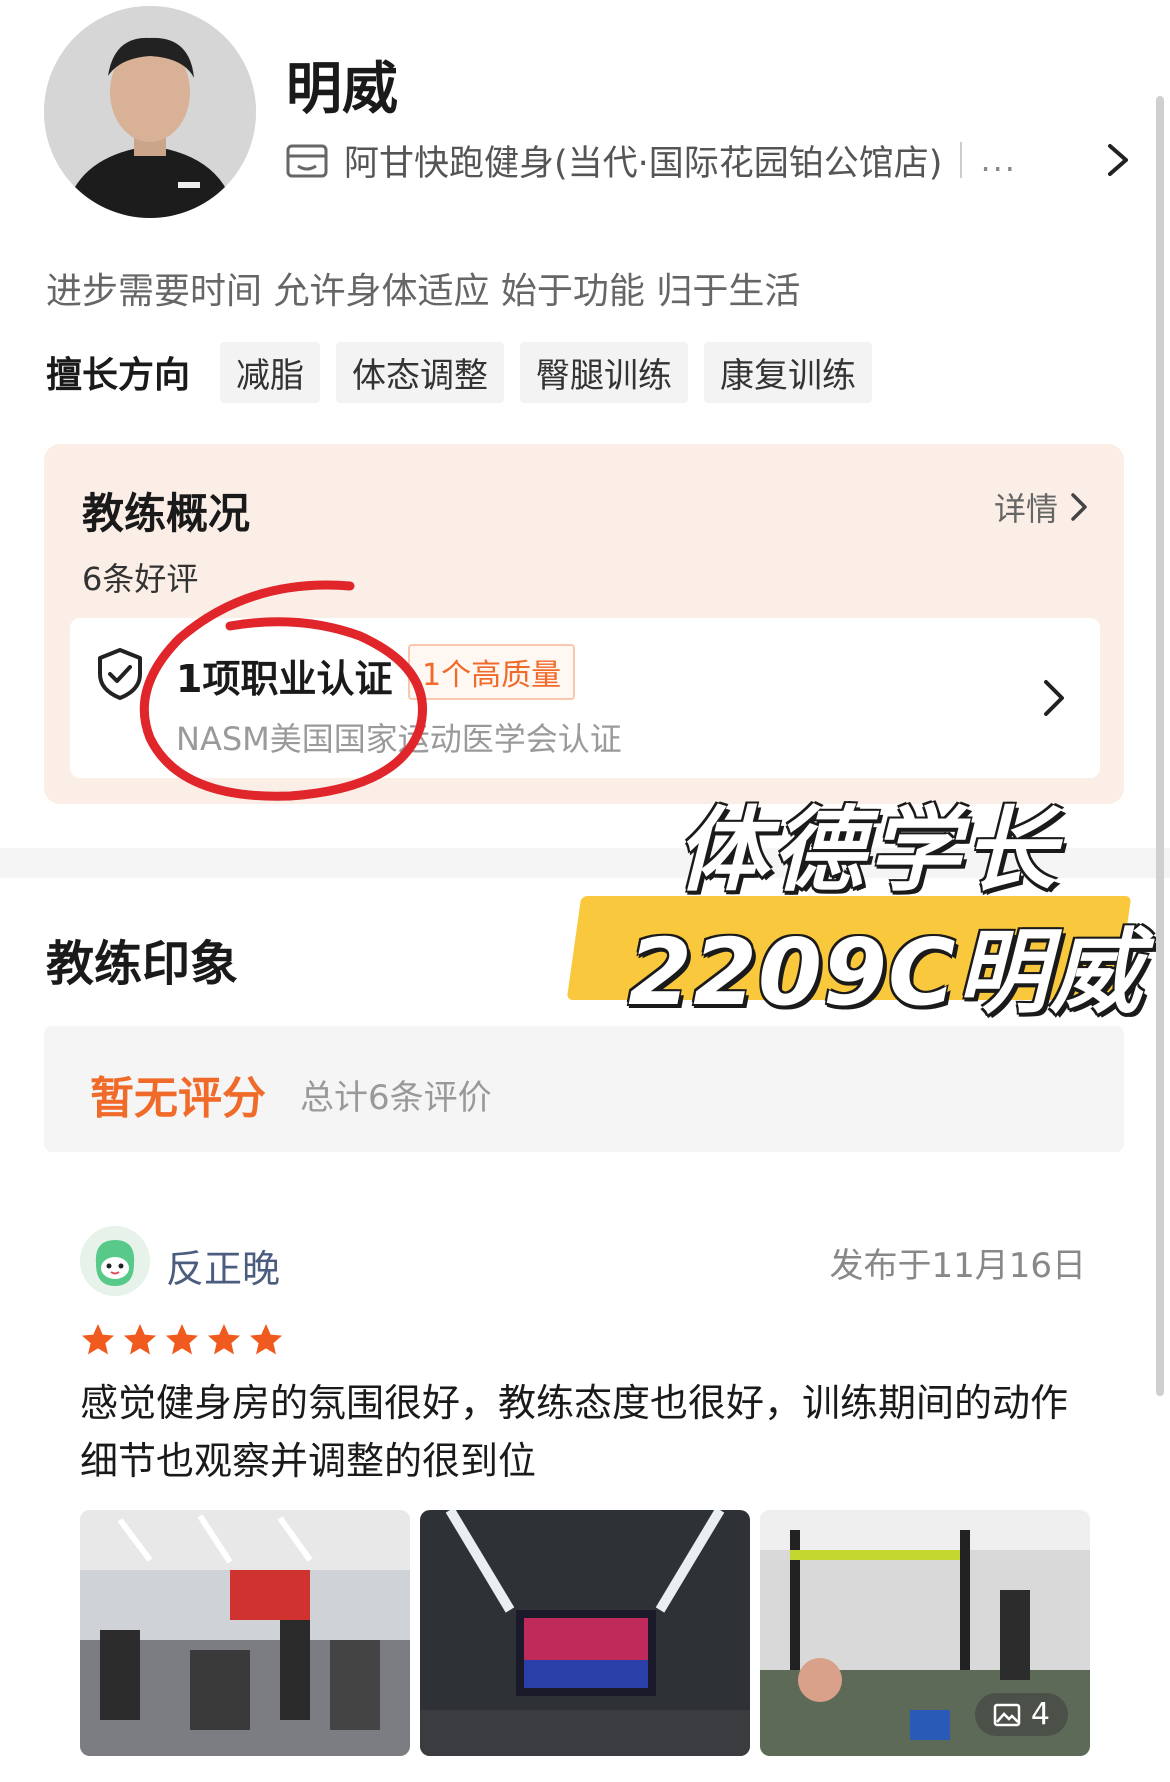  I want to click on review-photos: 4, so click(585, 1633).